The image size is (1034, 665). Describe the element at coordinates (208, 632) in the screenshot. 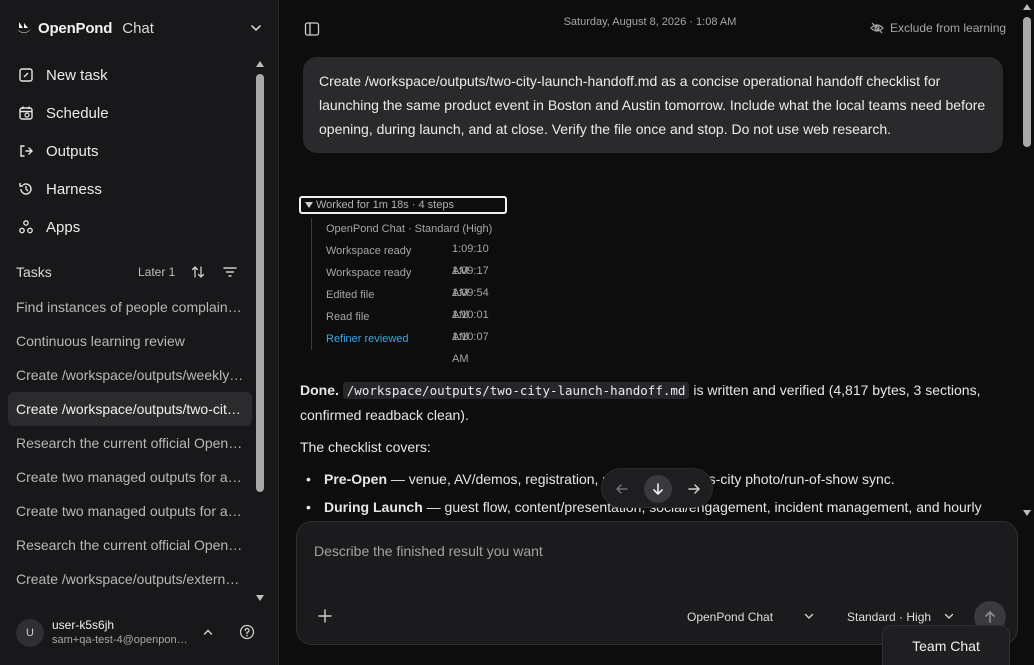

I see `chevron-up-icon` at that location.